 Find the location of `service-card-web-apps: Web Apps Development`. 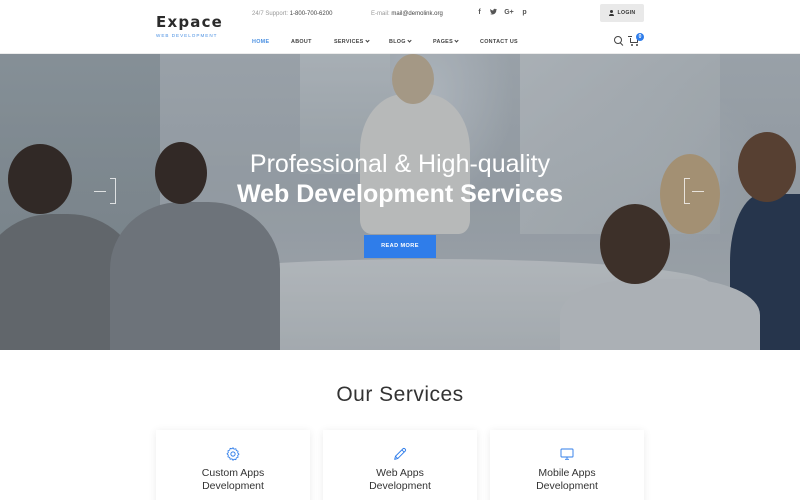

service-card-web-apps: Web Apps Development is located at coordinates (400, 465).